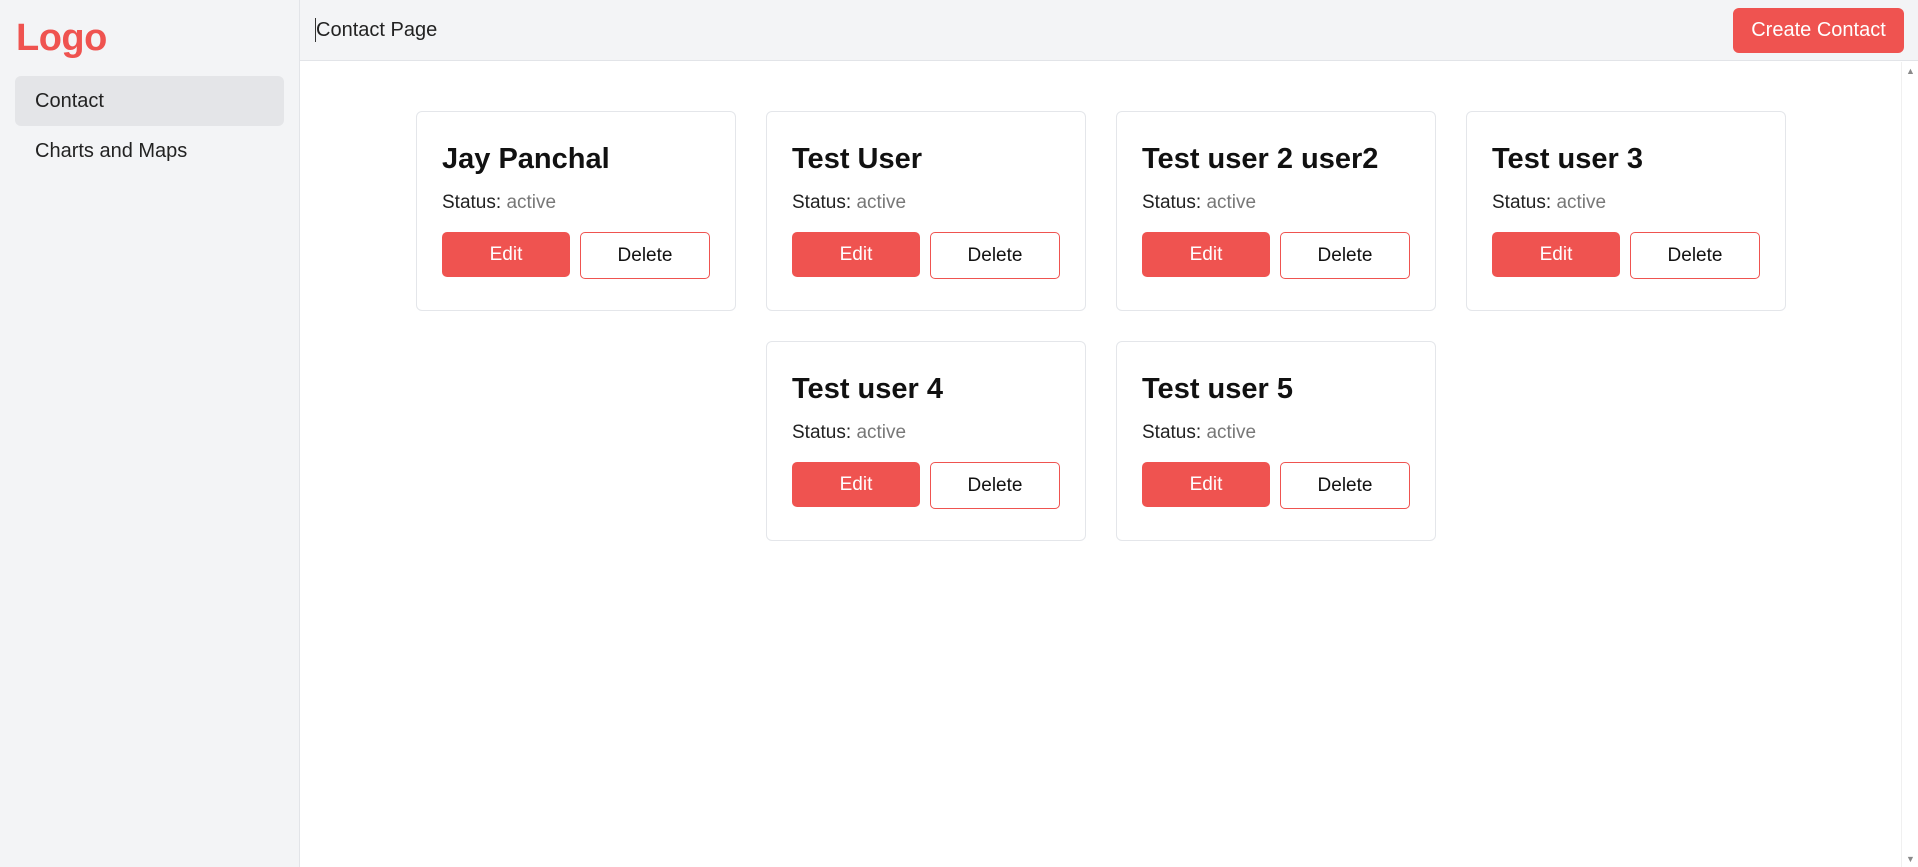 The height and width of the screenshot is (867, 1918). What do you see at coordinates (857, 159) in the screenshot?
I see `contact-name: Test User` at bounding box center [857, 159].